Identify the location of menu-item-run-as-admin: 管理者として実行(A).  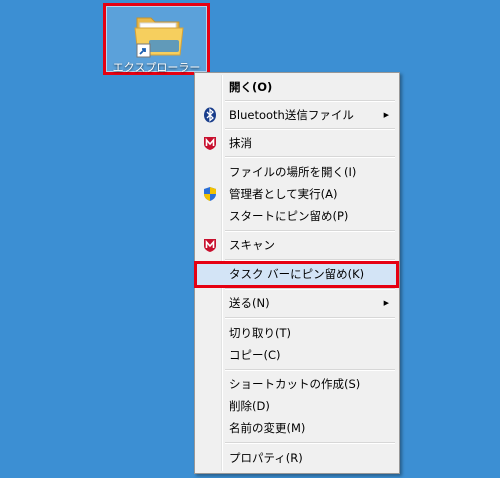
(297, 194).